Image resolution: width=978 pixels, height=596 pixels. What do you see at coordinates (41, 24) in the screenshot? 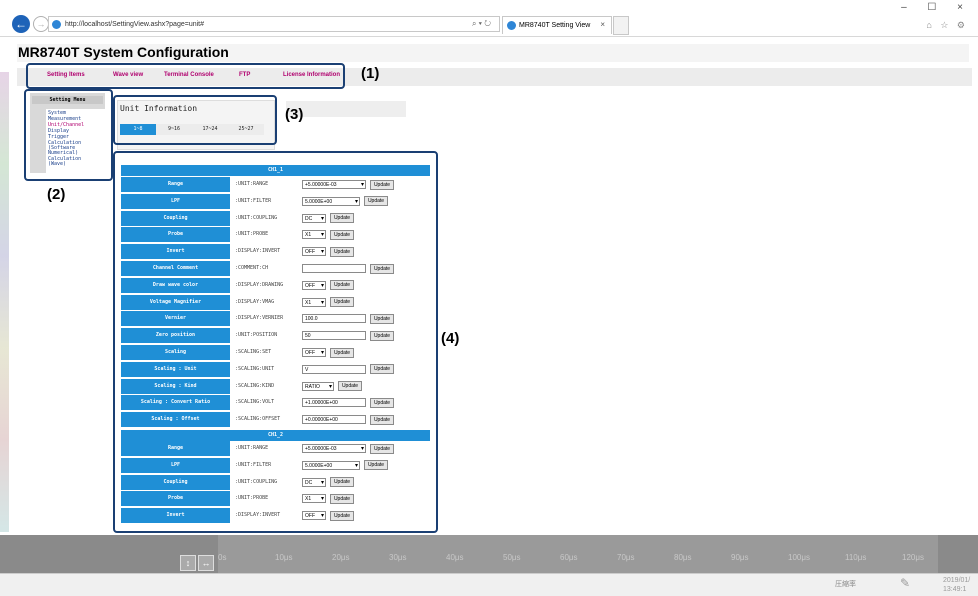
I see `forward-arrow-icon: →` at bounding box center [41, 24].